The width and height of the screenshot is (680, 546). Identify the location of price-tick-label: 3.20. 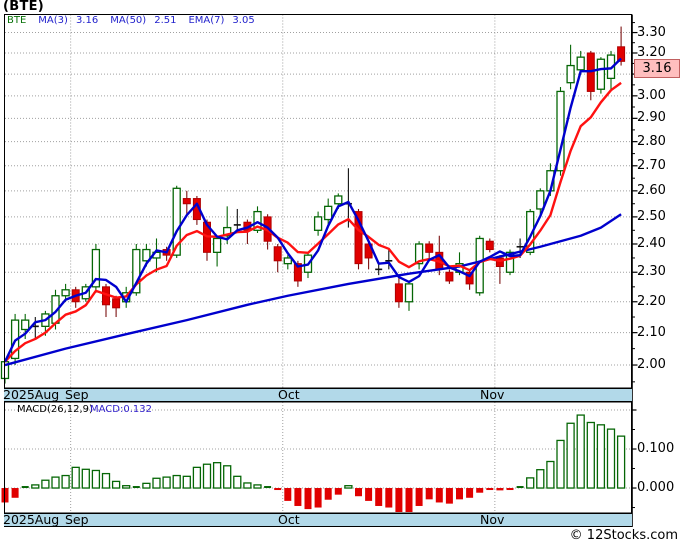
(651, 52).